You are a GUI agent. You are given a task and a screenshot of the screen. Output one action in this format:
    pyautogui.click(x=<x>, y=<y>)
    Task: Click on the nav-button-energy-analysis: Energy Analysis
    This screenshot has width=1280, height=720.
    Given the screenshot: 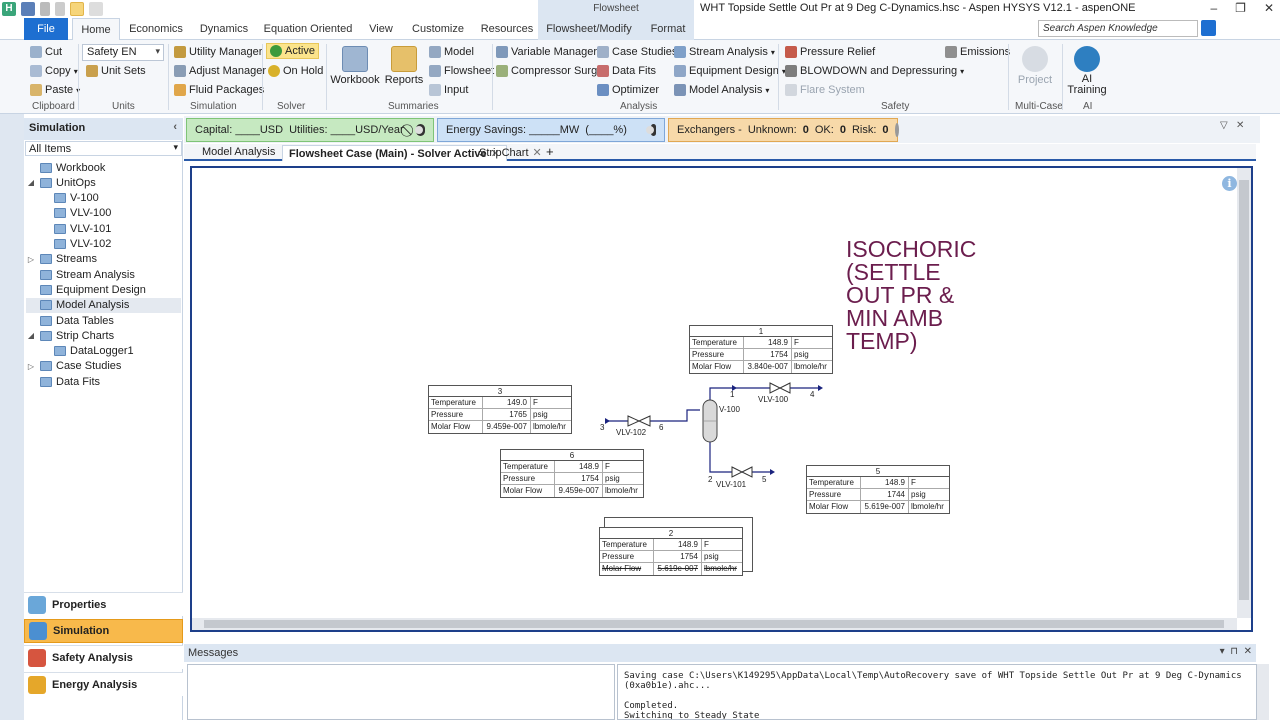 What is the action you would take?
    pyautogui.click(x=103, y=684)
    